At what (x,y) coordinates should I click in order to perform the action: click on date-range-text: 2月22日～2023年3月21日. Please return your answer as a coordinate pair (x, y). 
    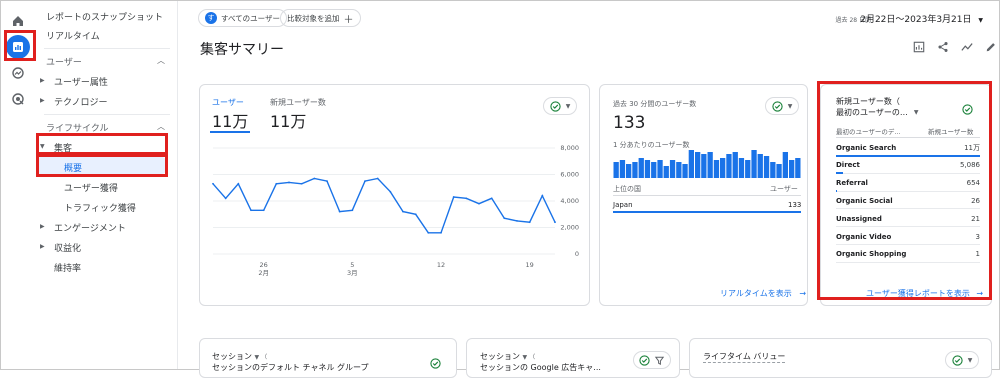
    Looking at the image, I should click on (916, 20).